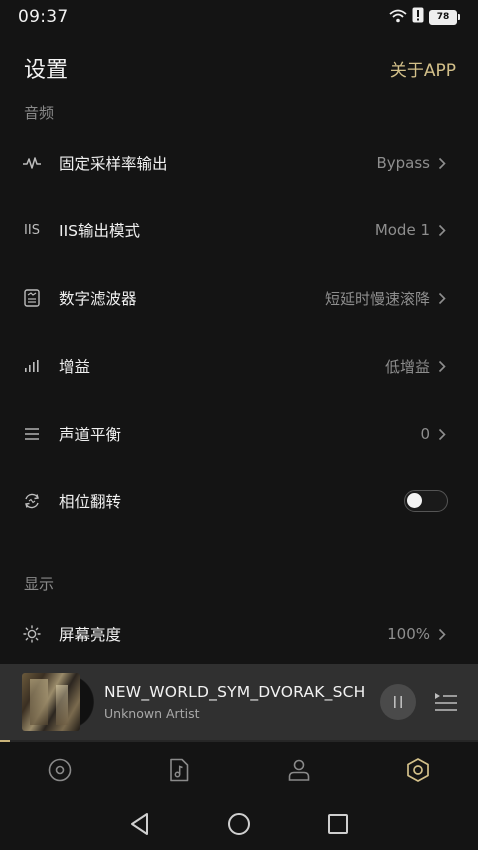  Describe the element at coordinates (113, 164) in the screenshot. I see `setting-label: 固定采样率输出` at that location.